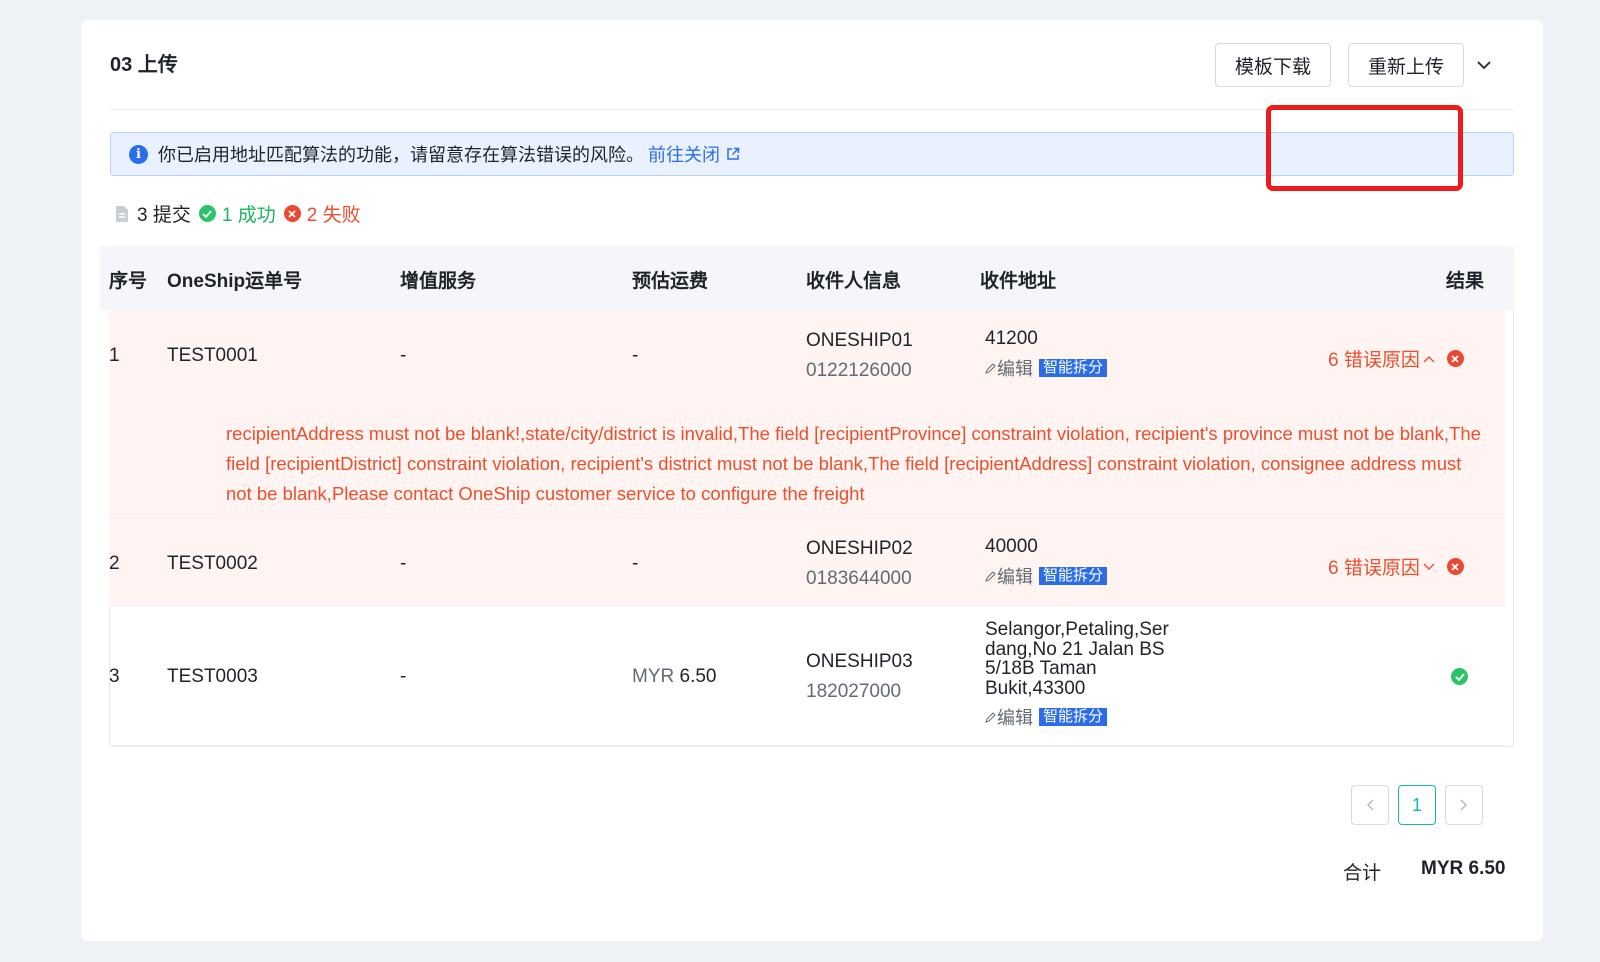  What do you see at coordinates (401, 155) in the screenshot?
I see `alert-message: 你已启用地址匹配算法的功能，请留意存在算法错误的风险。` at bounding box center [401, 155].